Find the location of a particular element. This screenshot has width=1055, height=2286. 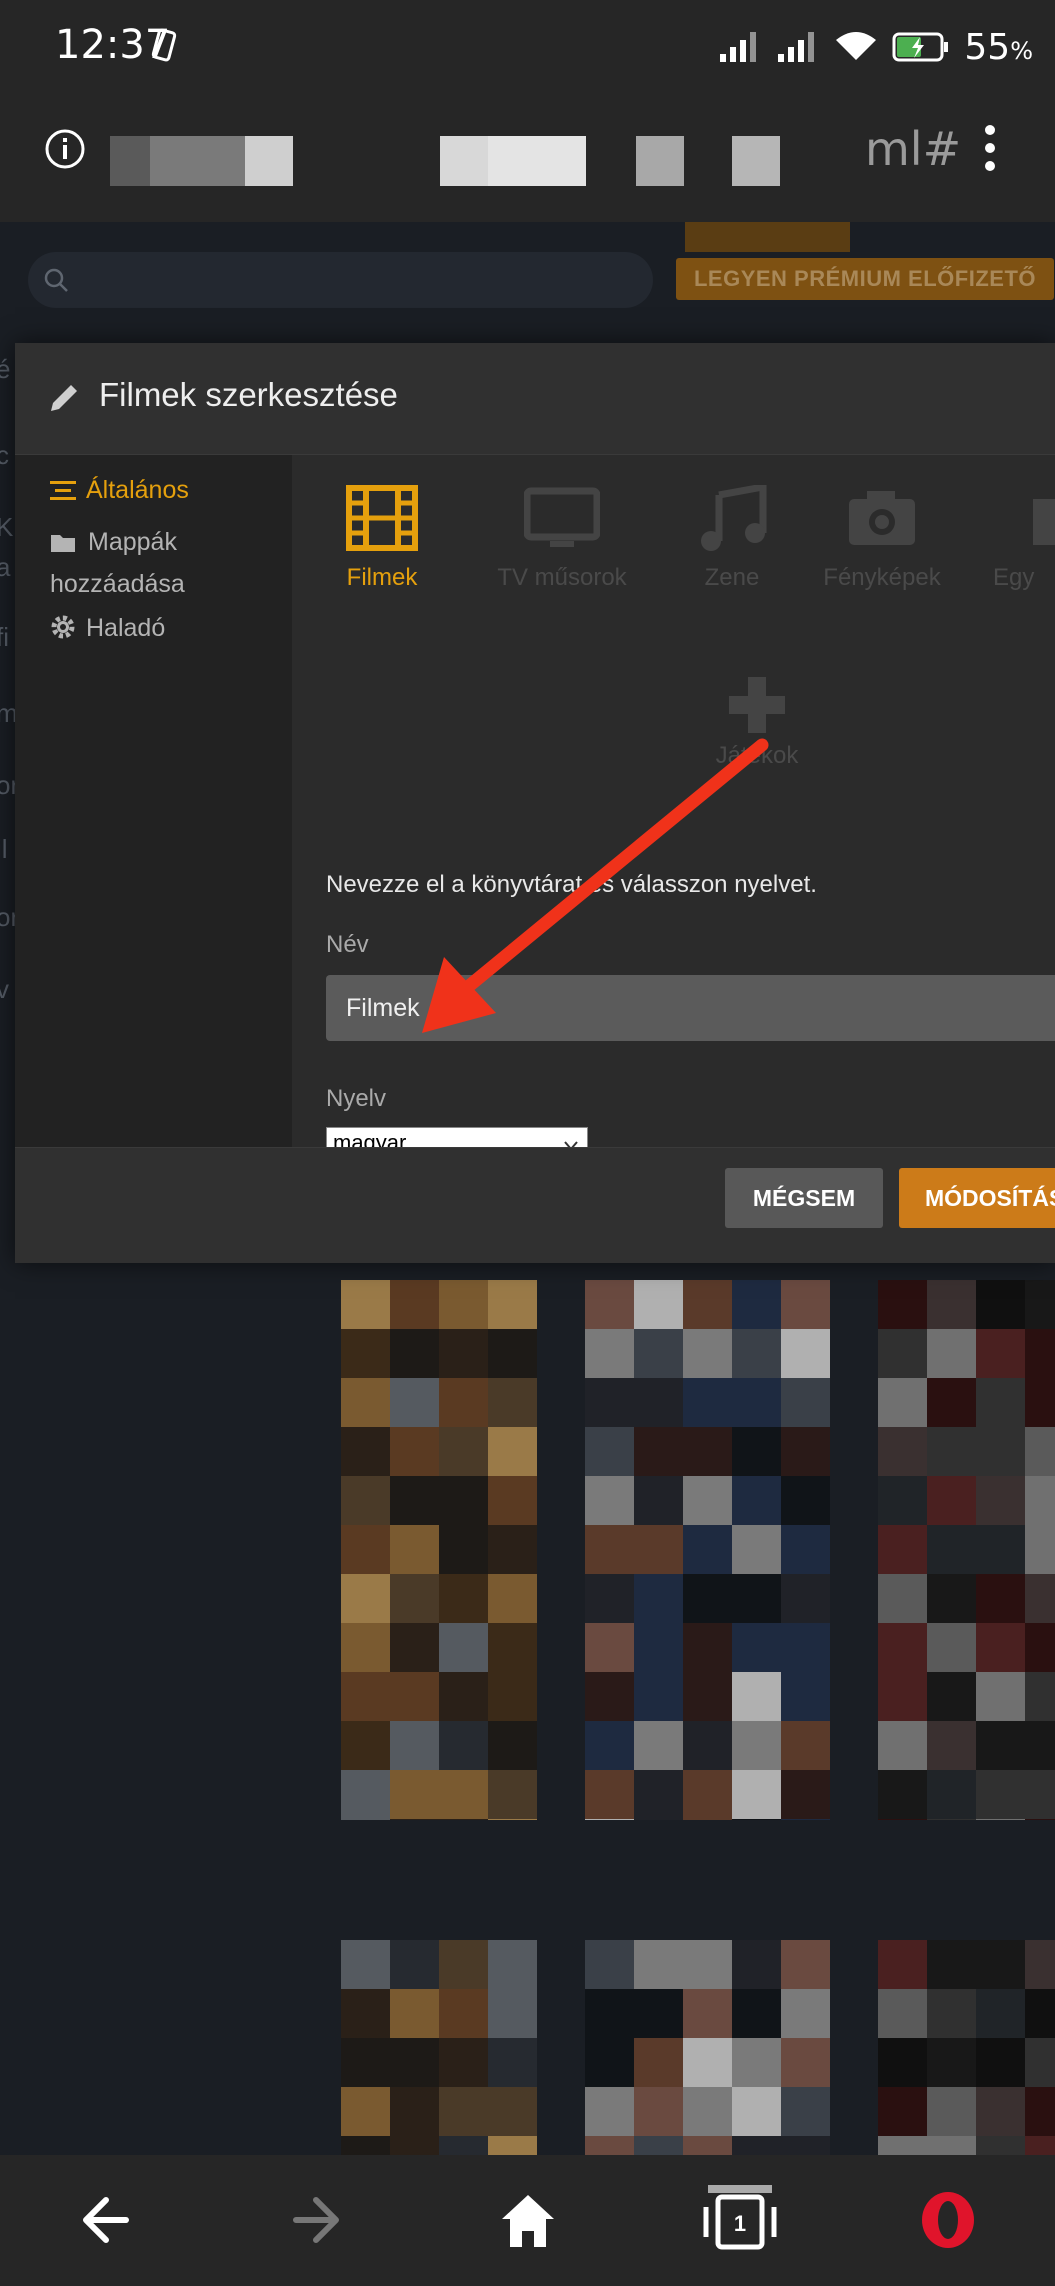

save-button: MÓDOSÍTÁS is located at coordinates (977, 1198).